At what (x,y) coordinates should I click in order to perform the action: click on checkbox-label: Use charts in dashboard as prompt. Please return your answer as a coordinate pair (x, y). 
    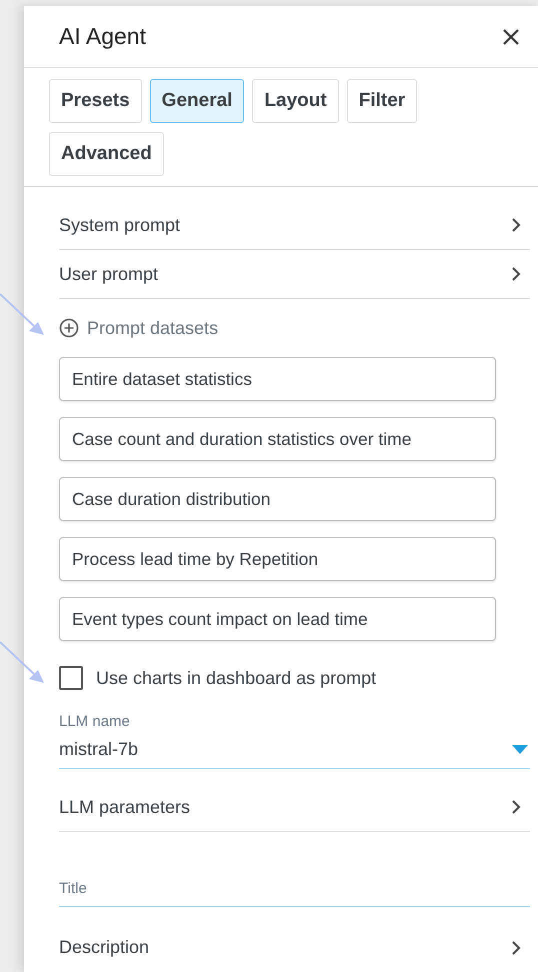
    Looking at the image, I should click on (236, 678).